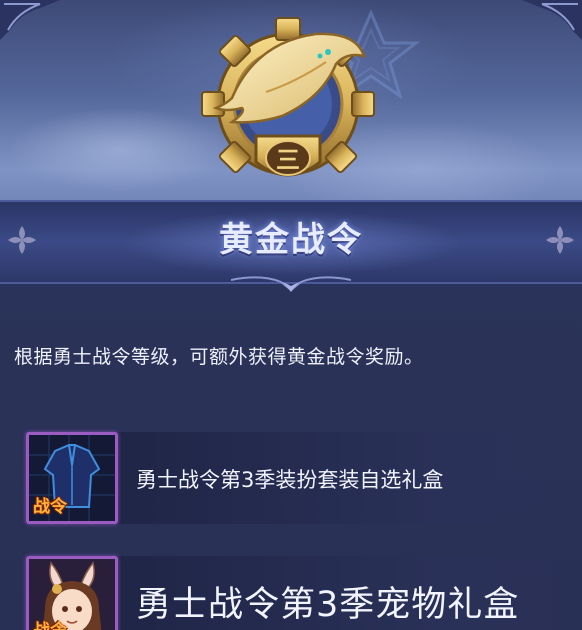 This screenshot has width=582, height=630. Describe the element at coordinates (552, 20) in the screenshot. I see `corner-ornament-right-icon` at that location.